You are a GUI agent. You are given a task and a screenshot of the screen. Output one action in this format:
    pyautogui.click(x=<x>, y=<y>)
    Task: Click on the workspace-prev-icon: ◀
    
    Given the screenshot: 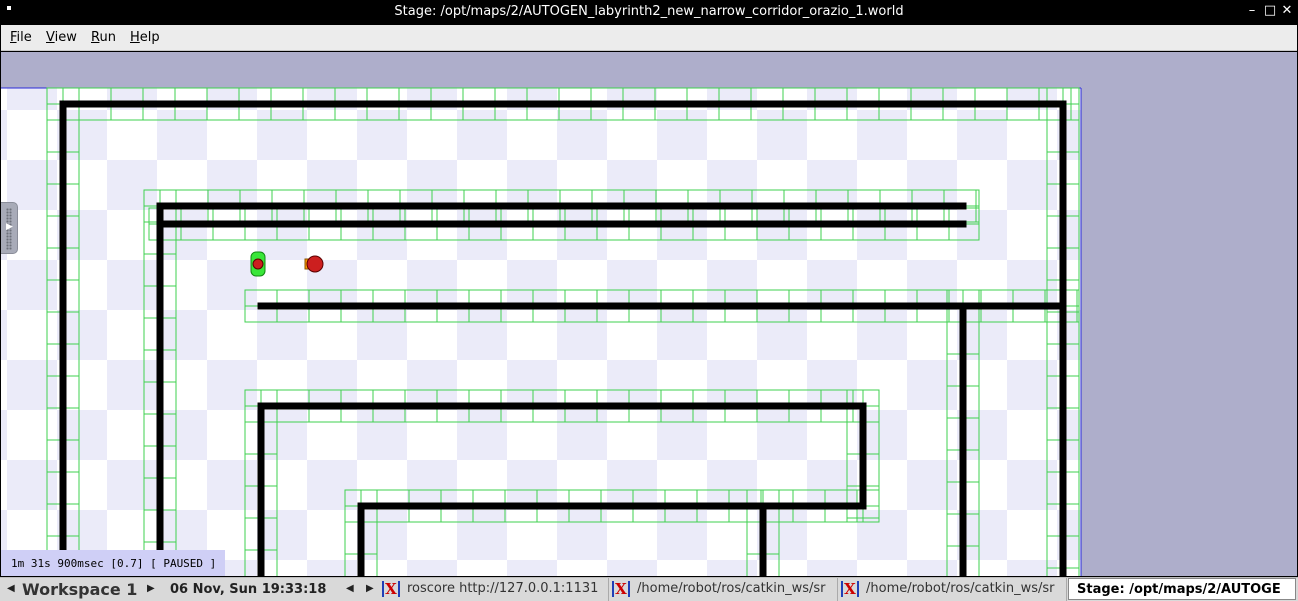 What is the action you would take?
    pyautogui.click(x=11, y=588)
    